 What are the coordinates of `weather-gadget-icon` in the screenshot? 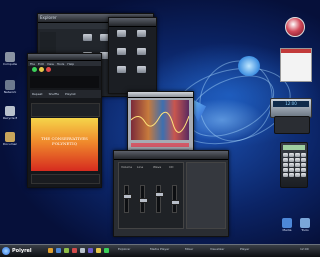 It's located at (295, 27).